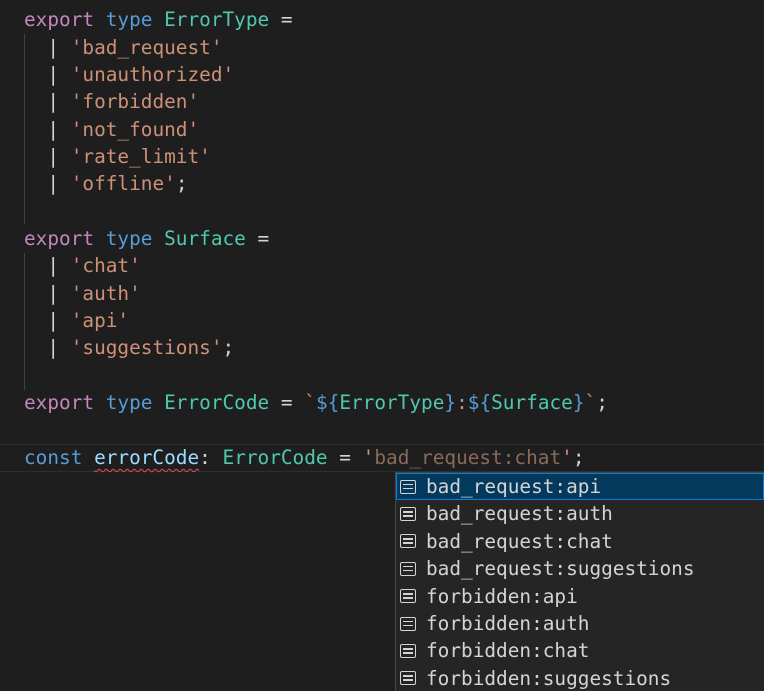 This screenshot has width=764, height=691. I want to click on code-line: | 'not_found', so click(111, 129).